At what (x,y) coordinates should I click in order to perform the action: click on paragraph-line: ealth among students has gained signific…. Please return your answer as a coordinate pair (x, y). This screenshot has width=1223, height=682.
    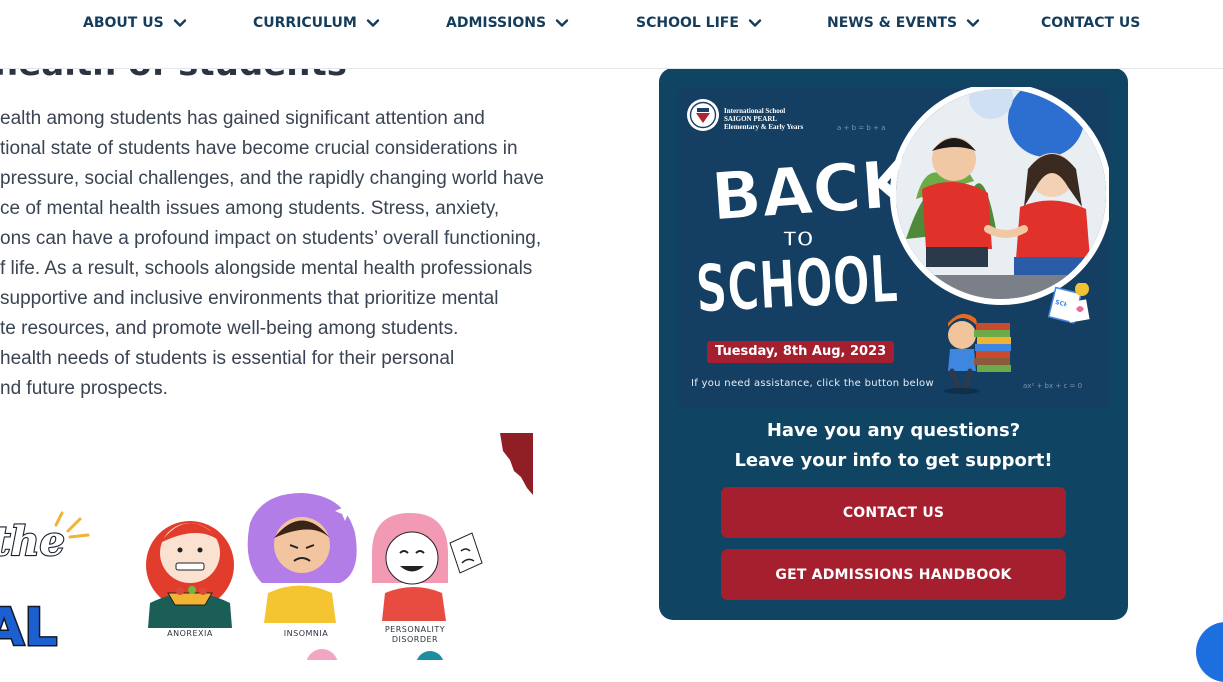
    Looking at the image, I should click on (242, 118).